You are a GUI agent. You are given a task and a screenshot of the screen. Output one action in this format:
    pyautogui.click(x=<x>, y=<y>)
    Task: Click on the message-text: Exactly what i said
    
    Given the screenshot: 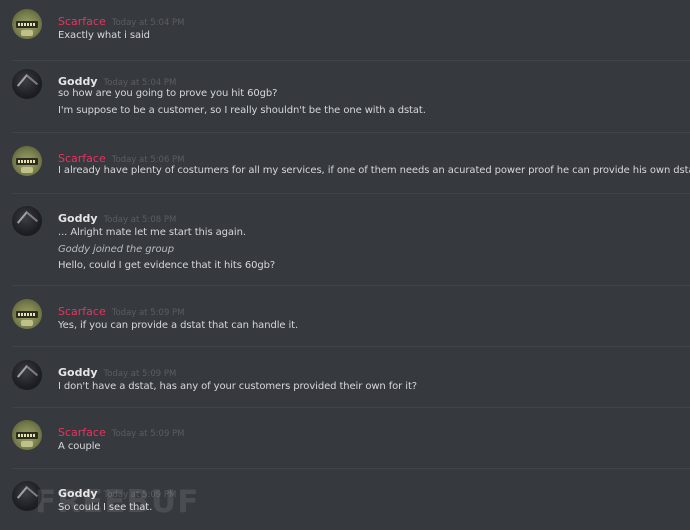 What is the action you would take?
    pyautogui.click(x=104, y=35)
    